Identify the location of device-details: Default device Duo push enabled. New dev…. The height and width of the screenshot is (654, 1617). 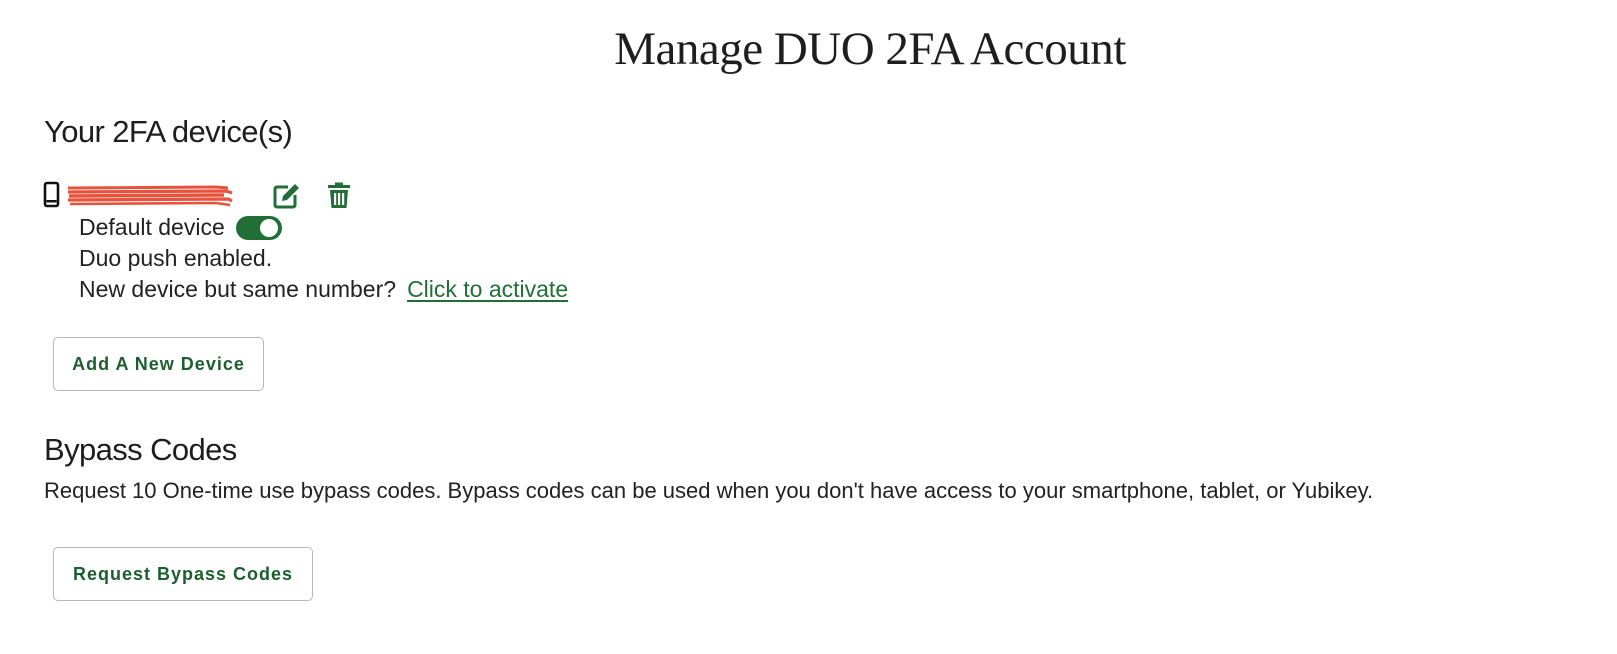
(323, 258).